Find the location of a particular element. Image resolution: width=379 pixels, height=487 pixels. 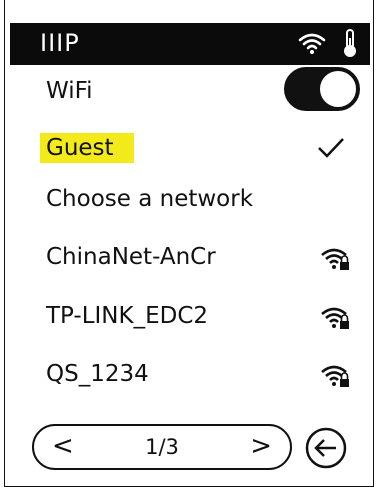

wifi-toggle is located at coordinates (322, 89).